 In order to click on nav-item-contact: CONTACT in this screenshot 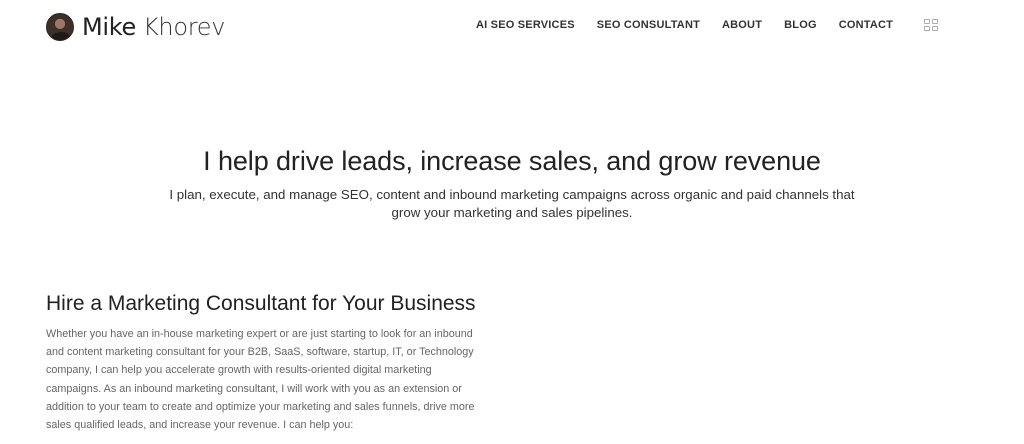, I will do `click(866, 25)`.